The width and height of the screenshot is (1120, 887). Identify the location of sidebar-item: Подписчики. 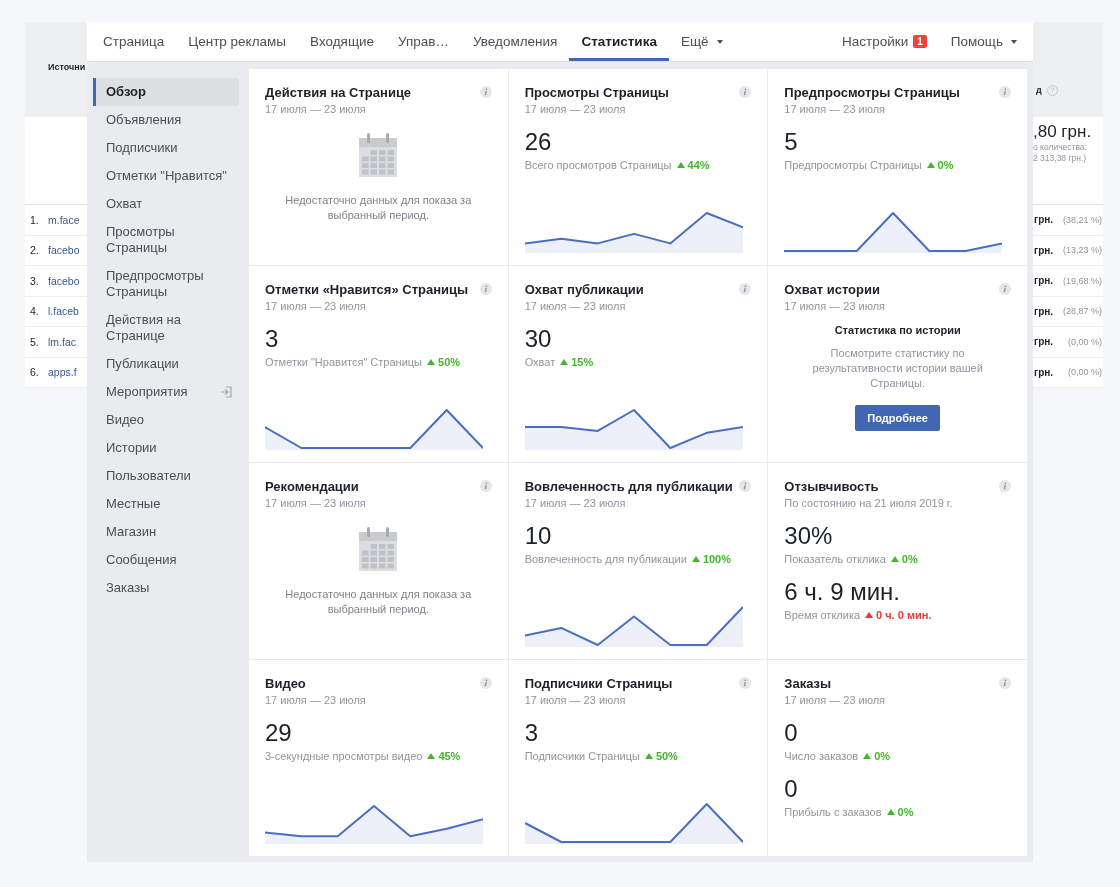
(166, 148).